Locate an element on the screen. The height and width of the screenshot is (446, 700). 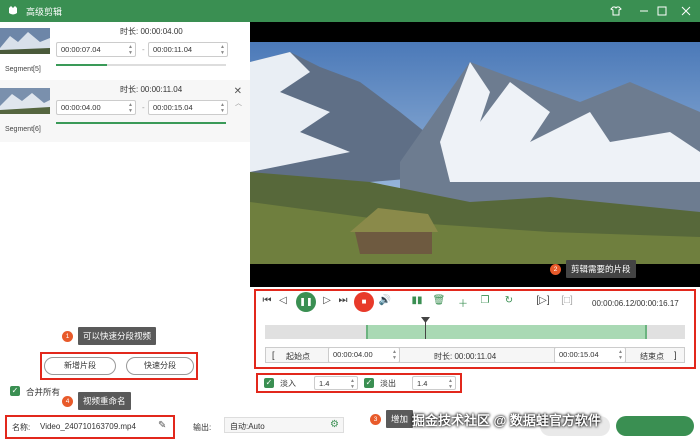
callout-number: 3 is located at coordinates (375, 419).